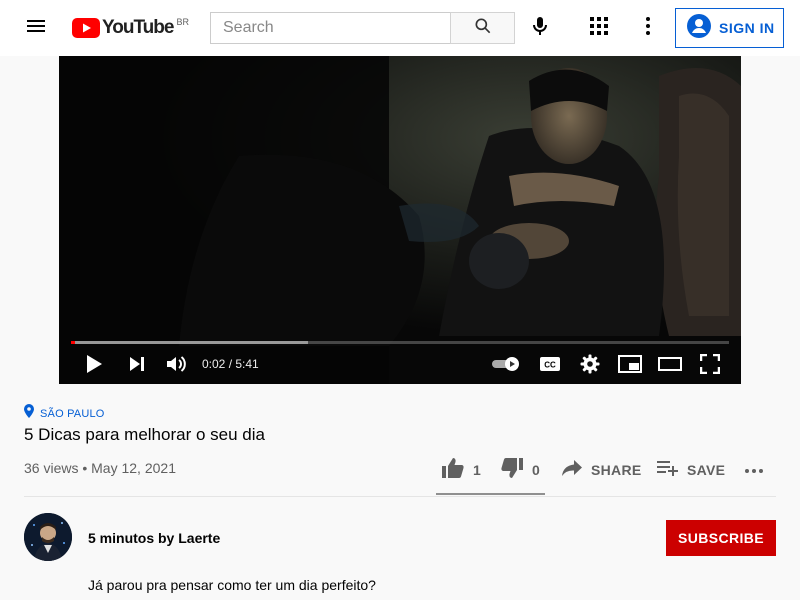 This screenshot has height=600, width=800. I want to click on top-bar: YouTube BR SIGN IN, so click(400, 28).